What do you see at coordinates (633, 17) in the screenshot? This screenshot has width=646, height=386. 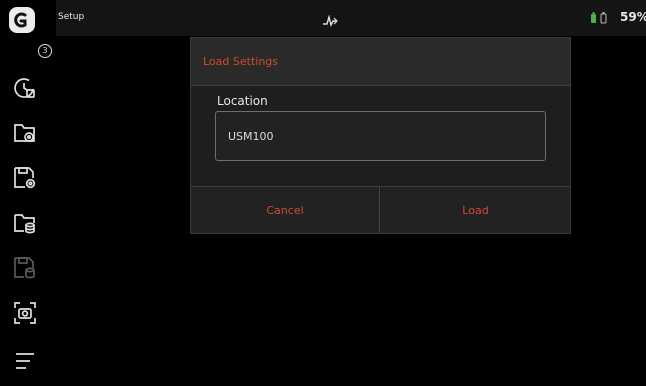 I see `battery-percent: 59%` at bounding box center [633, 17].